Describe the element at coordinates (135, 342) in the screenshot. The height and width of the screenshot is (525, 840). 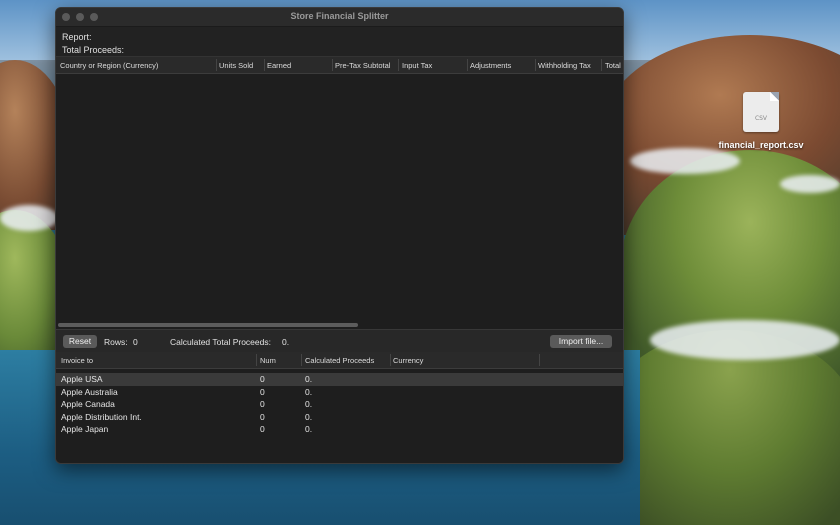
I see `rows-count: 0` at that location.